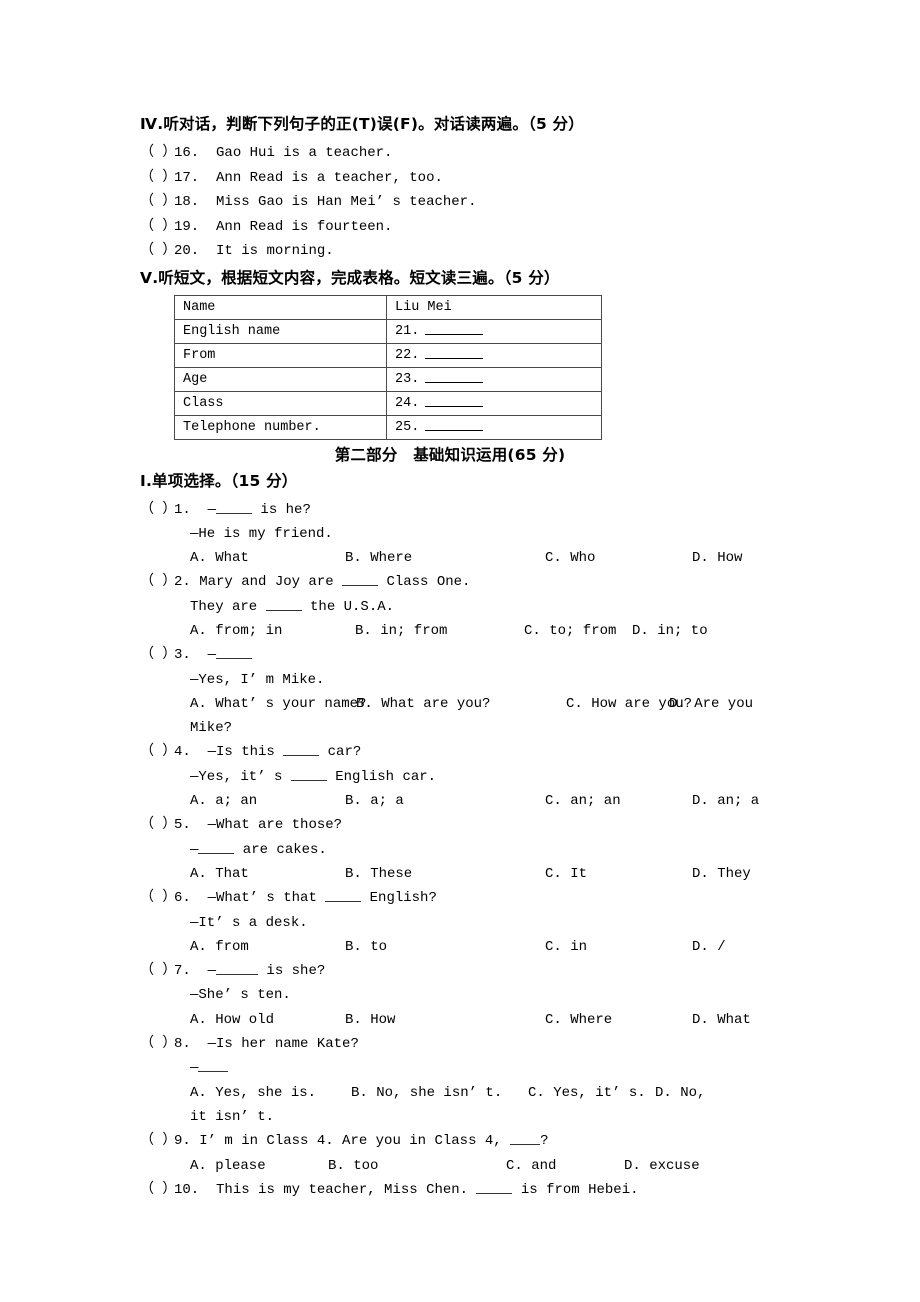  Describe the element at coordinates (270, 1093) in the screenshot. I see `option-a: A. Yes, she is.` at that location.